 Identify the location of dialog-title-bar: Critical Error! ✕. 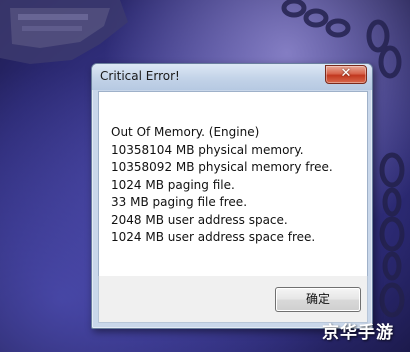
(232, 77).